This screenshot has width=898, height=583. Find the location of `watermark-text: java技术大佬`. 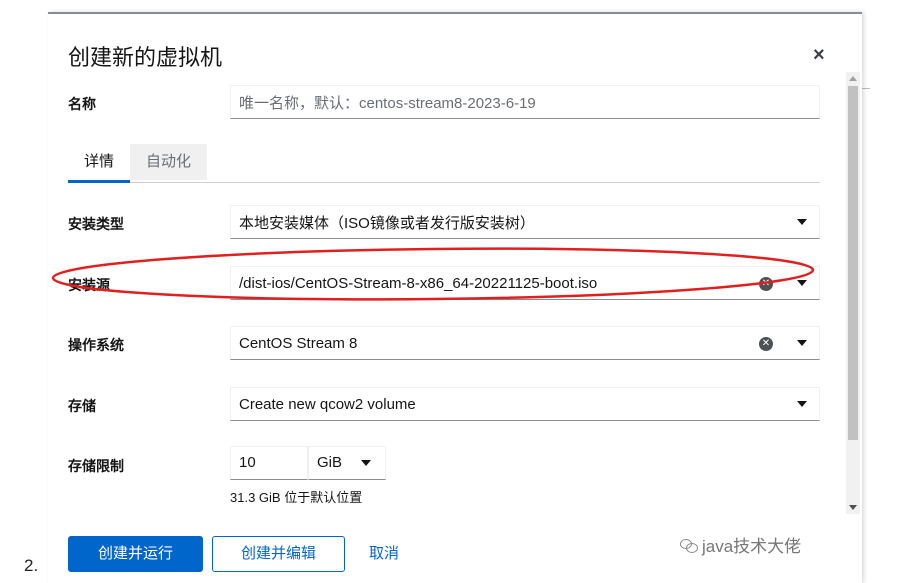

watermark-text: java技术大佬 is located at coordinates (752, 546).